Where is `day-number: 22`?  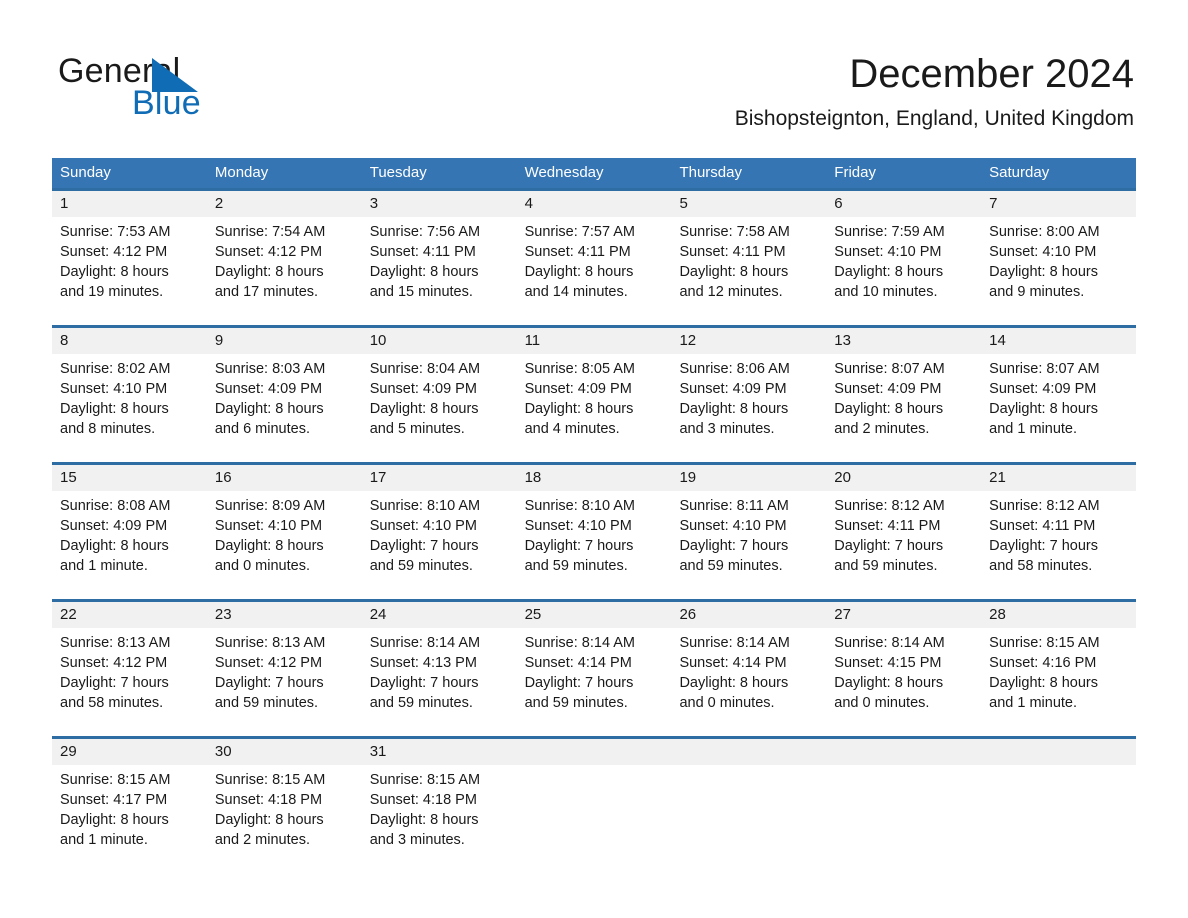
day-number: 22 is located at coordinates (129, 615).